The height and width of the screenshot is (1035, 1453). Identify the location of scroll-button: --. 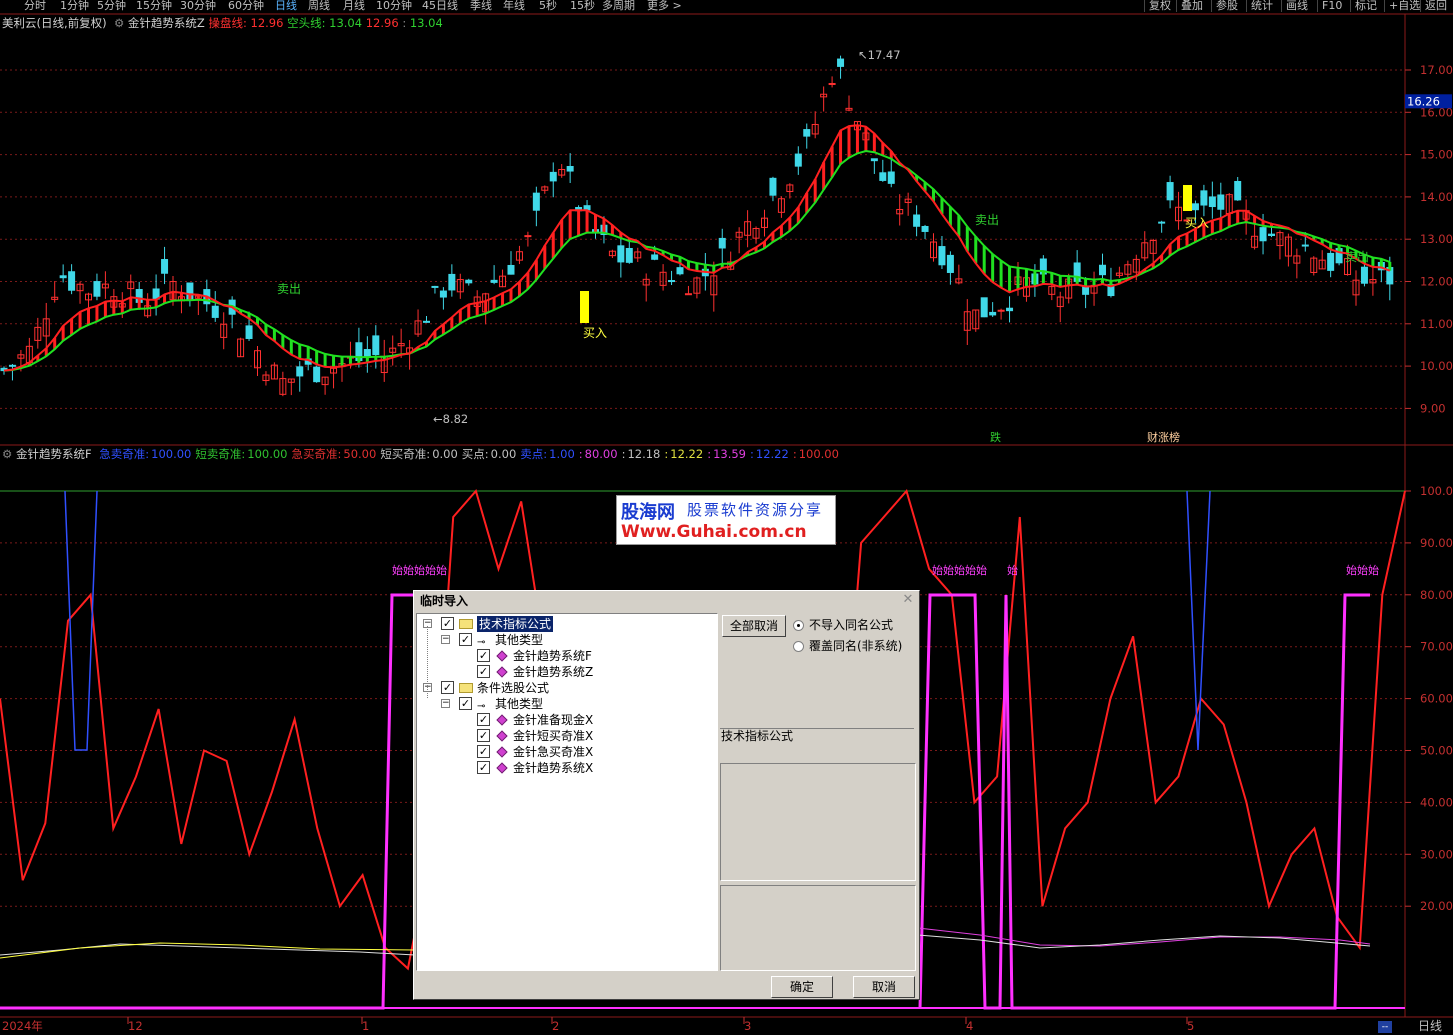
(1385, 1027).